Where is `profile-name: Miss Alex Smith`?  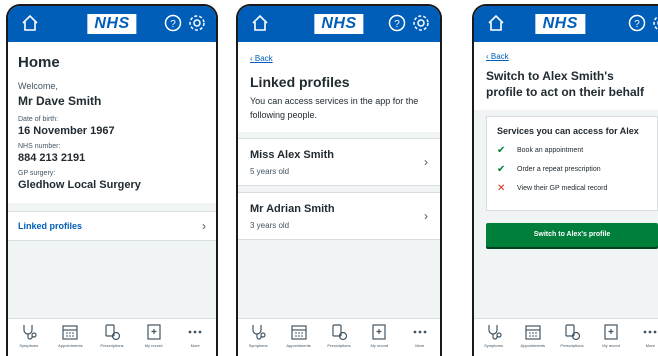 profile-name: Miss Alex Smith is located at coordinates (292, 154).